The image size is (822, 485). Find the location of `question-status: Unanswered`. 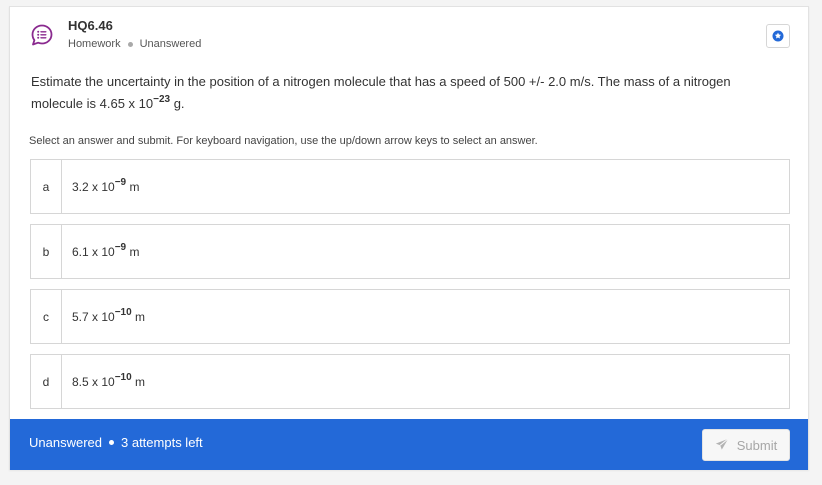

question-status: Unanswered is located at coordinates (170, 44).